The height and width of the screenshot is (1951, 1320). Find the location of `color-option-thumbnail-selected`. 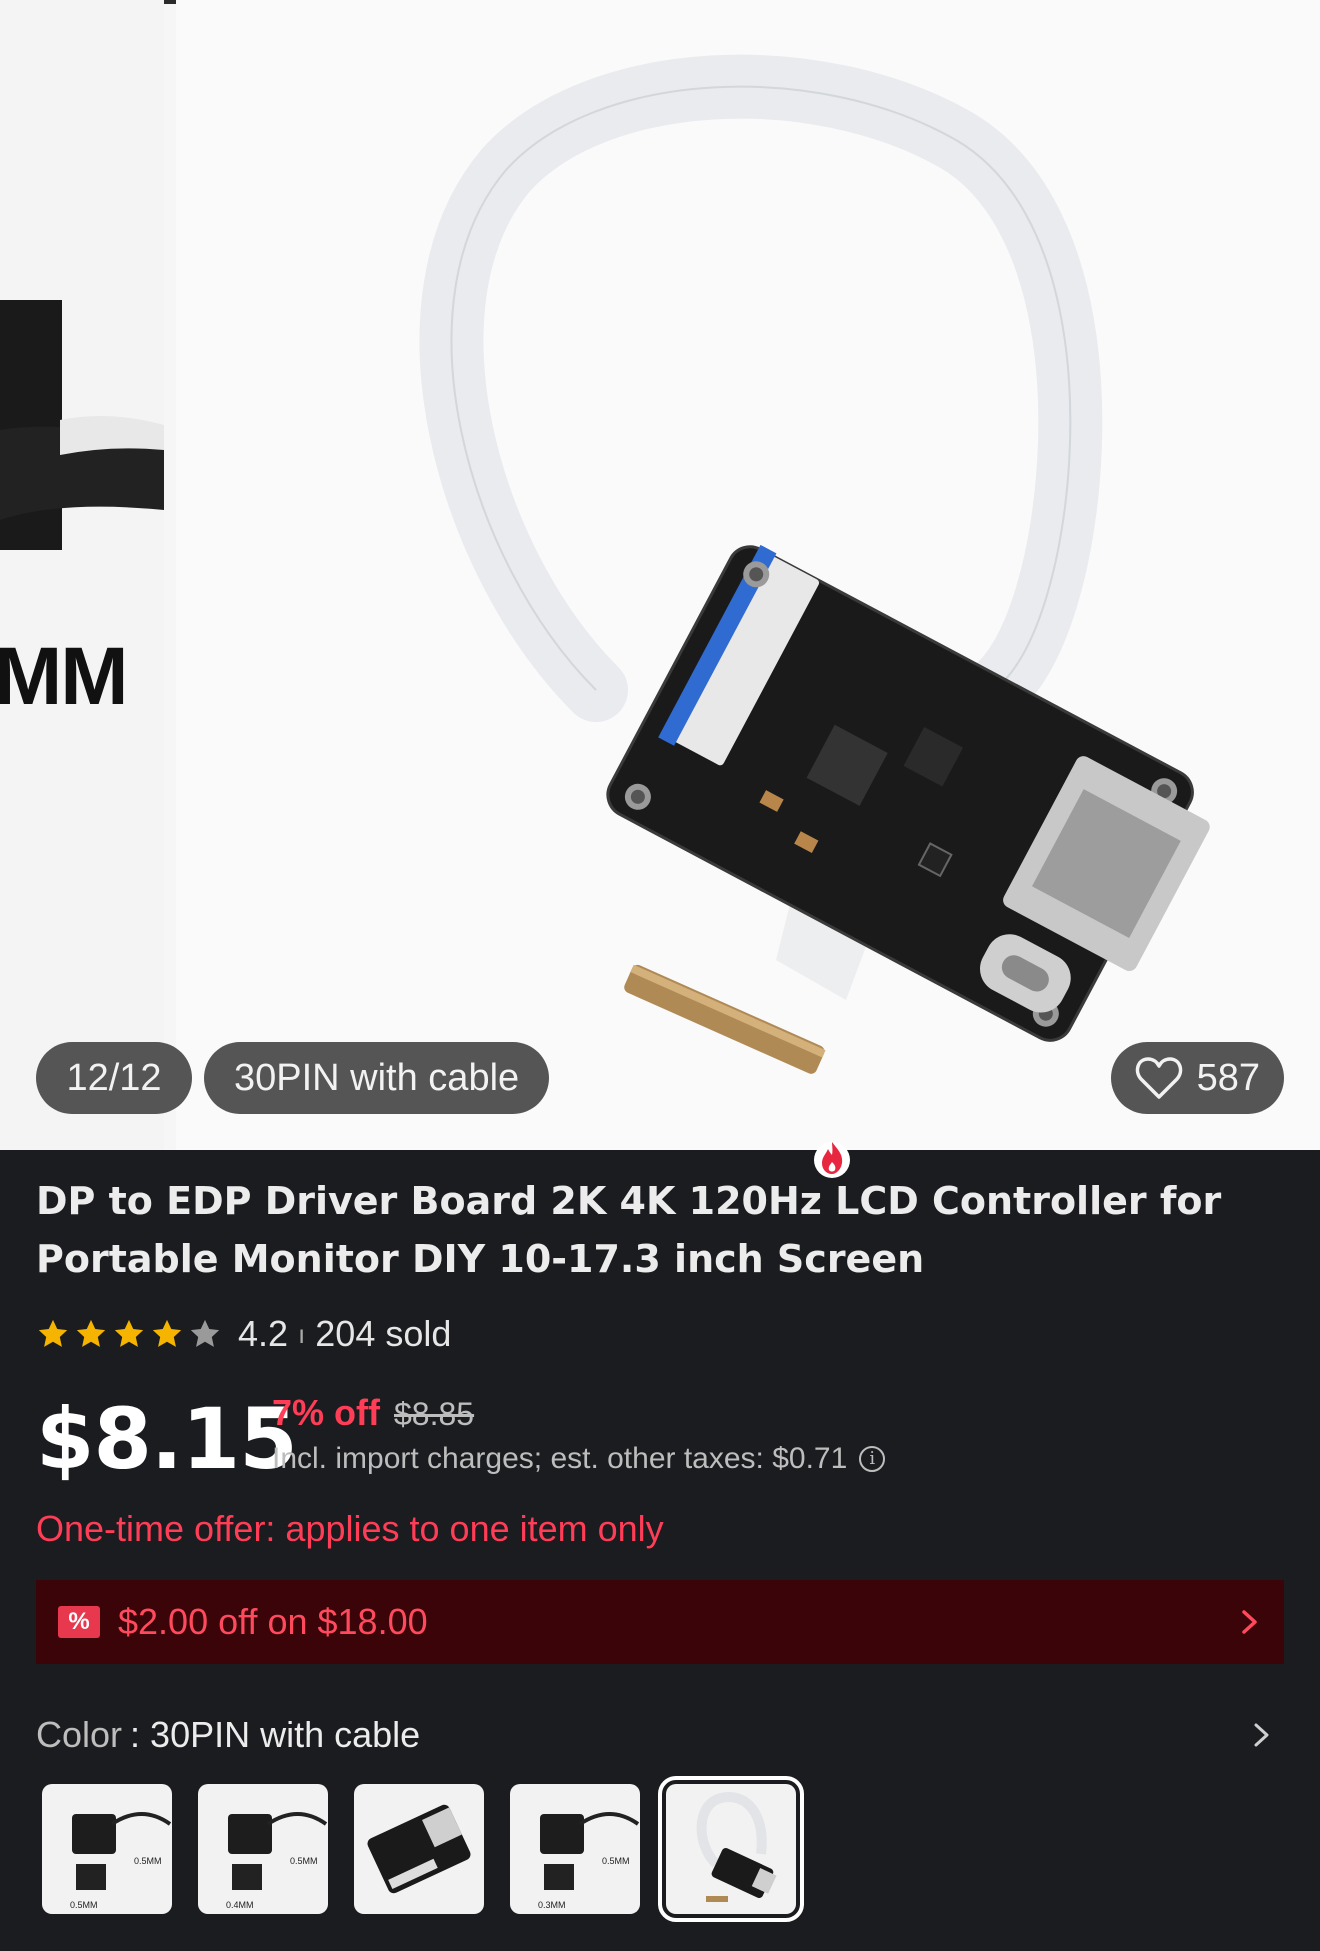

color-option-thumbnail-selected is located at coordinates (731, 1849).